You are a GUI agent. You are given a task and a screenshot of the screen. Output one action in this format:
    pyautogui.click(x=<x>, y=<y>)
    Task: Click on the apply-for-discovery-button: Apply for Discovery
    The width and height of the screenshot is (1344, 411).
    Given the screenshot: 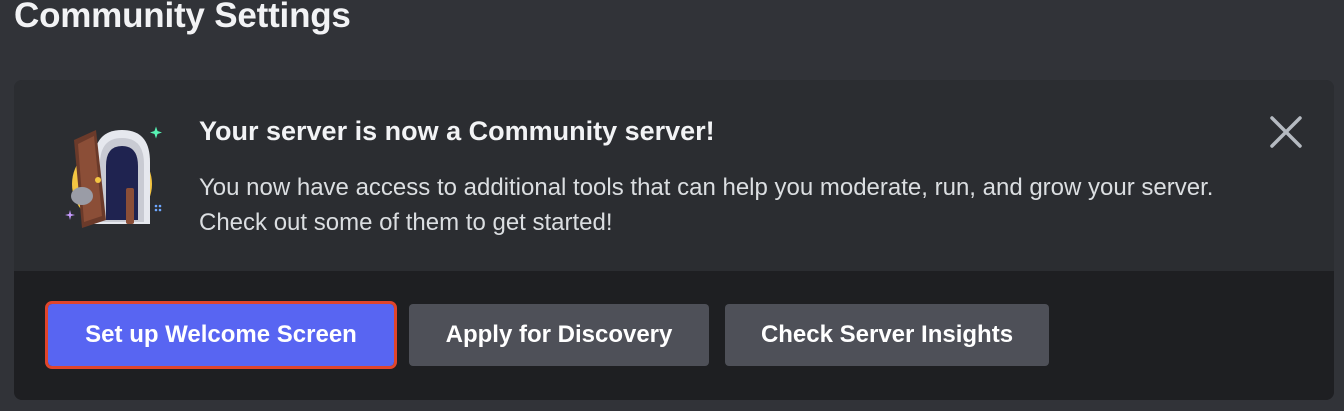 What is the action you would take?
    pyautogui.click(x=559, y=335)
    